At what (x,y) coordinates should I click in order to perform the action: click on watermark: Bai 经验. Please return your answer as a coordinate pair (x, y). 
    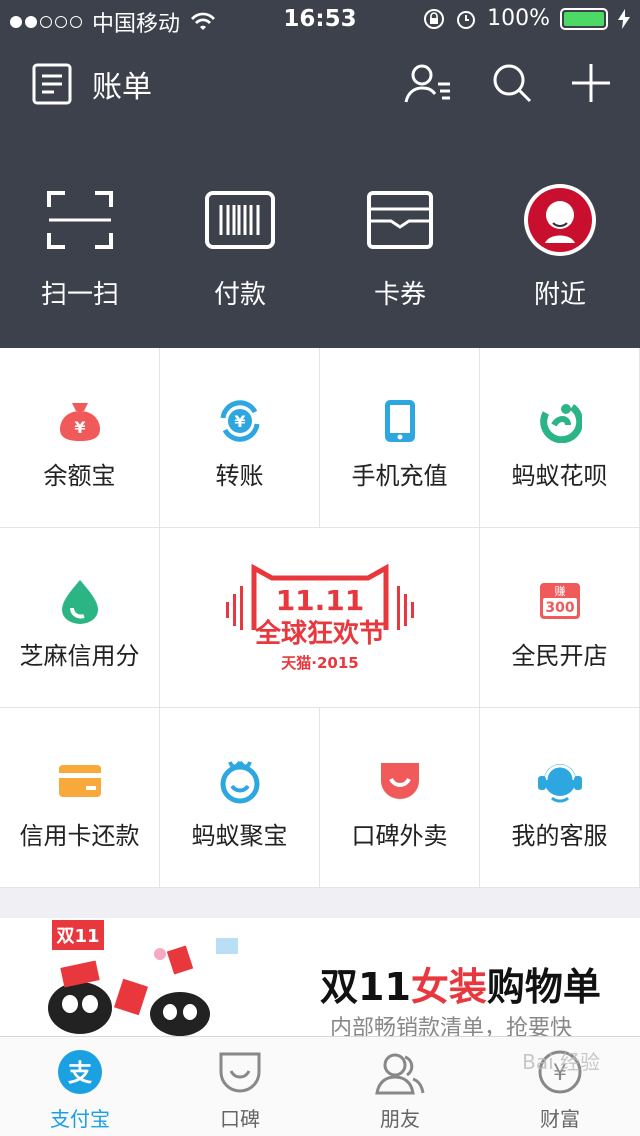
    Looking at the image, I should click on (561, 1062).